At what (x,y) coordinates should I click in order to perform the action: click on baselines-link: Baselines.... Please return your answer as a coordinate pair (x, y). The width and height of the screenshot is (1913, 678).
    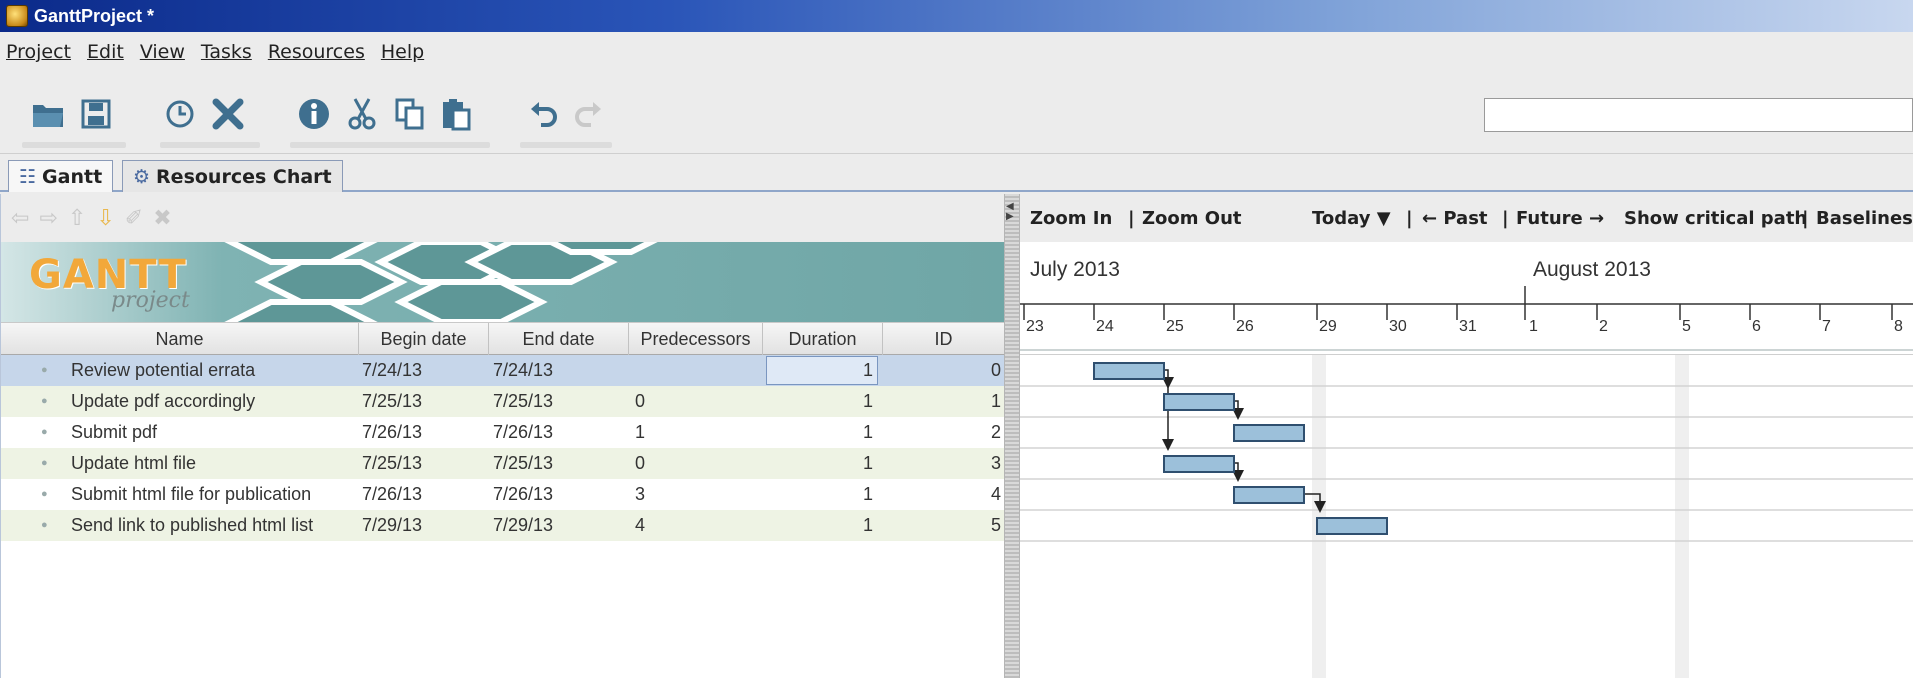
    Looking at the image, I should click on (1864, 218).